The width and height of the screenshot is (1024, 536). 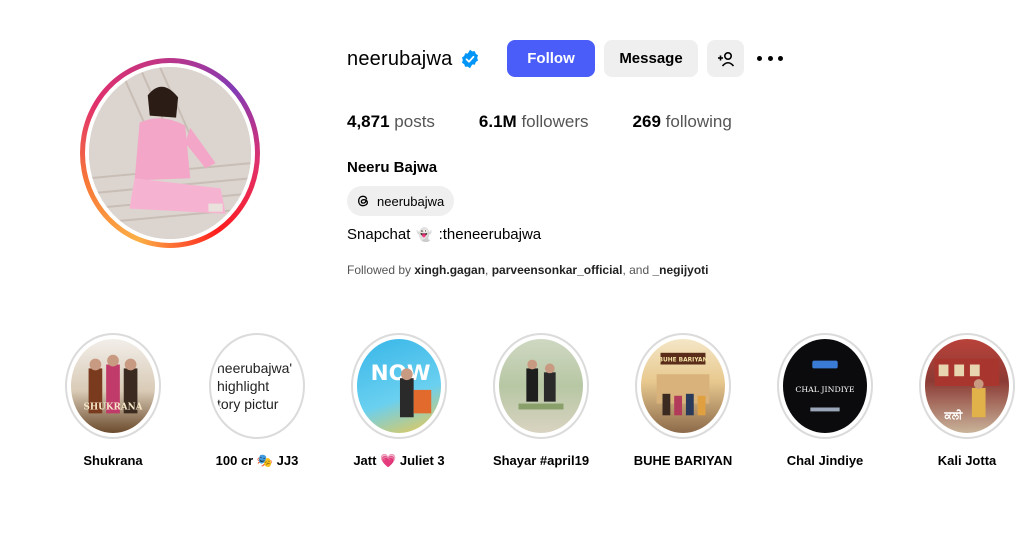 What do you see at coordinates (243, 386) in the screenshot?
I see `cover-line: highlight` at bounding box center [243, 386].